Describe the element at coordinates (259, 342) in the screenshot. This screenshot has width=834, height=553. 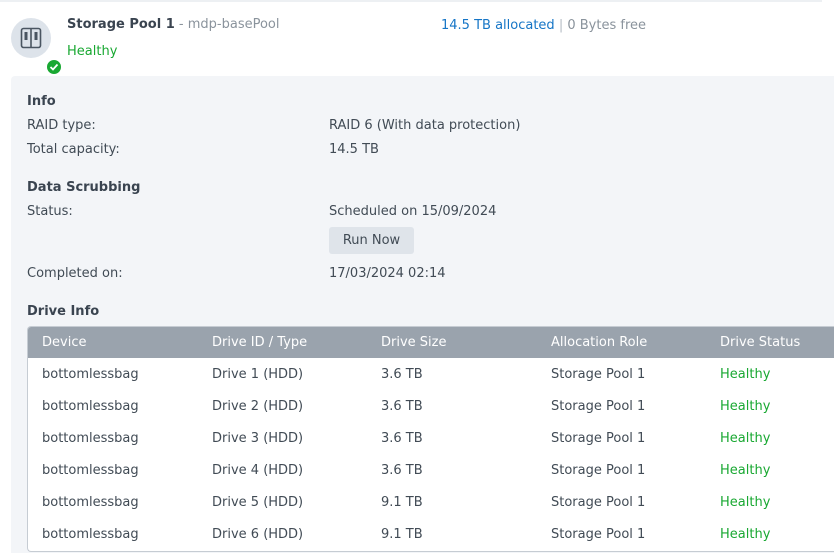
I see `column-header-drive-id: Drive ID / Type` at that location.